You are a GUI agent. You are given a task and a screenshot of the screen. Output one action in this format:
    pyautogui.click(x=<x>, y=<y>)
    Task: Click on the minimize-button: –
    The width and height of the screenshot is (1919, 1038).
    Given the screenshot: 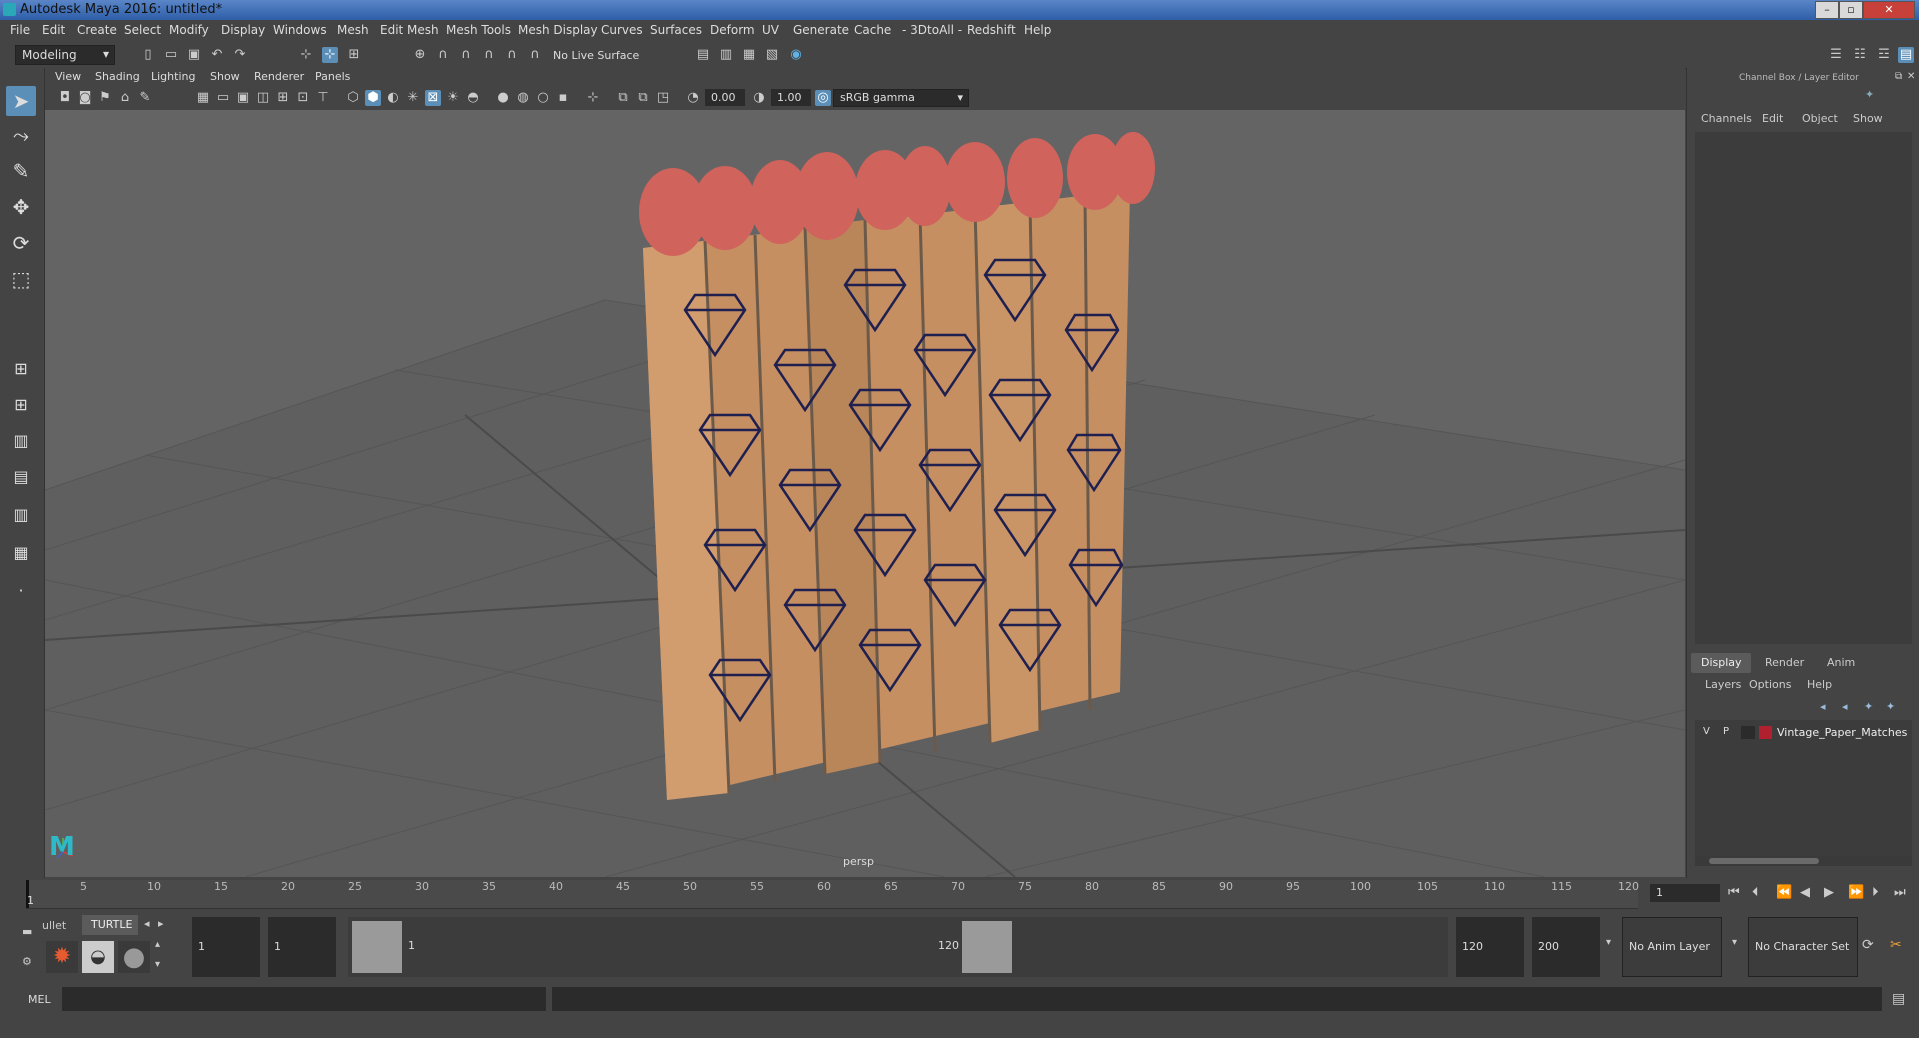 What is the action you would take?
    pyautogui.click(x=1827, y=10)
    